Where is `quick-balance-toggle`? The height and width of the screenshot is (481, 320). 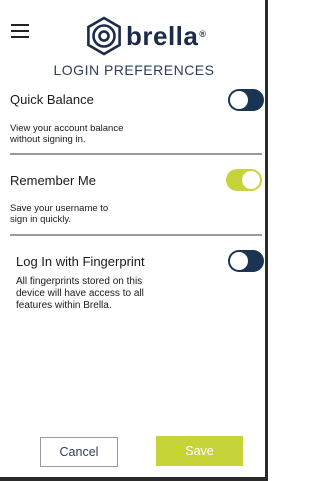
quick-balance-toggle is located at coordinates (246, 100).